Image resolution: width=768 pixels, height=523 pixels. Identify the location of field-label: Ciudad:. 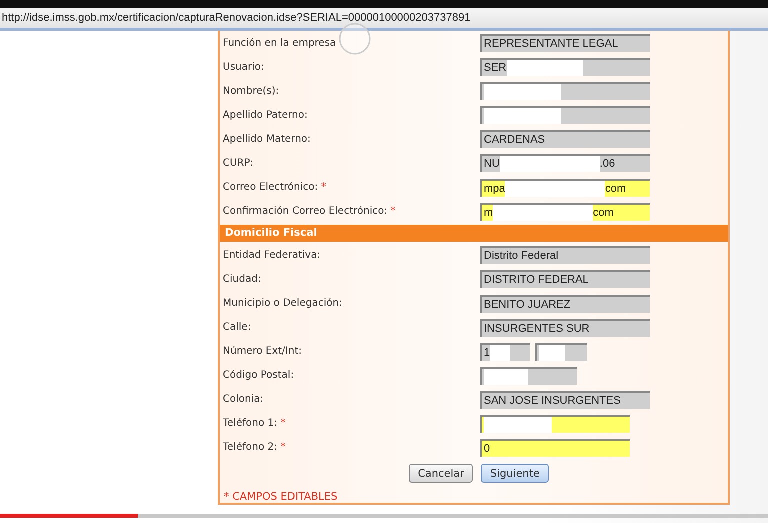
(242, 279).